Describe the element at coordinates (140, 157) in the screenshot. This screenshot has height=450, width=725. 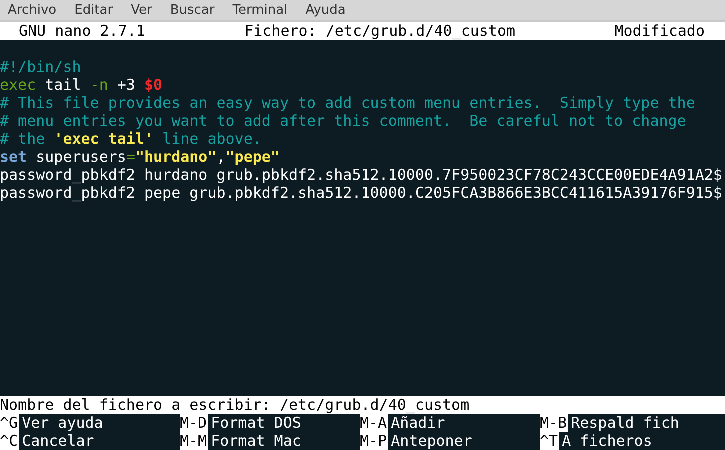
I see `code-line: set superusers="hurdano","pepe"` at that location.